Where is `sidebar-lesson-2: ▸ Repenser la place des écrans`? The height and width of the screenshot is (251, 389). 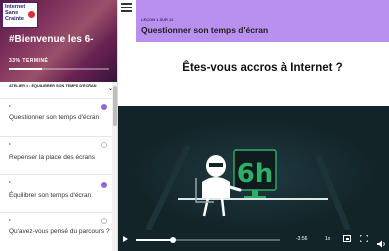 sidebar-lesson-2: ▸ Repenser la place des écrans is located at coordinates (56, 156).